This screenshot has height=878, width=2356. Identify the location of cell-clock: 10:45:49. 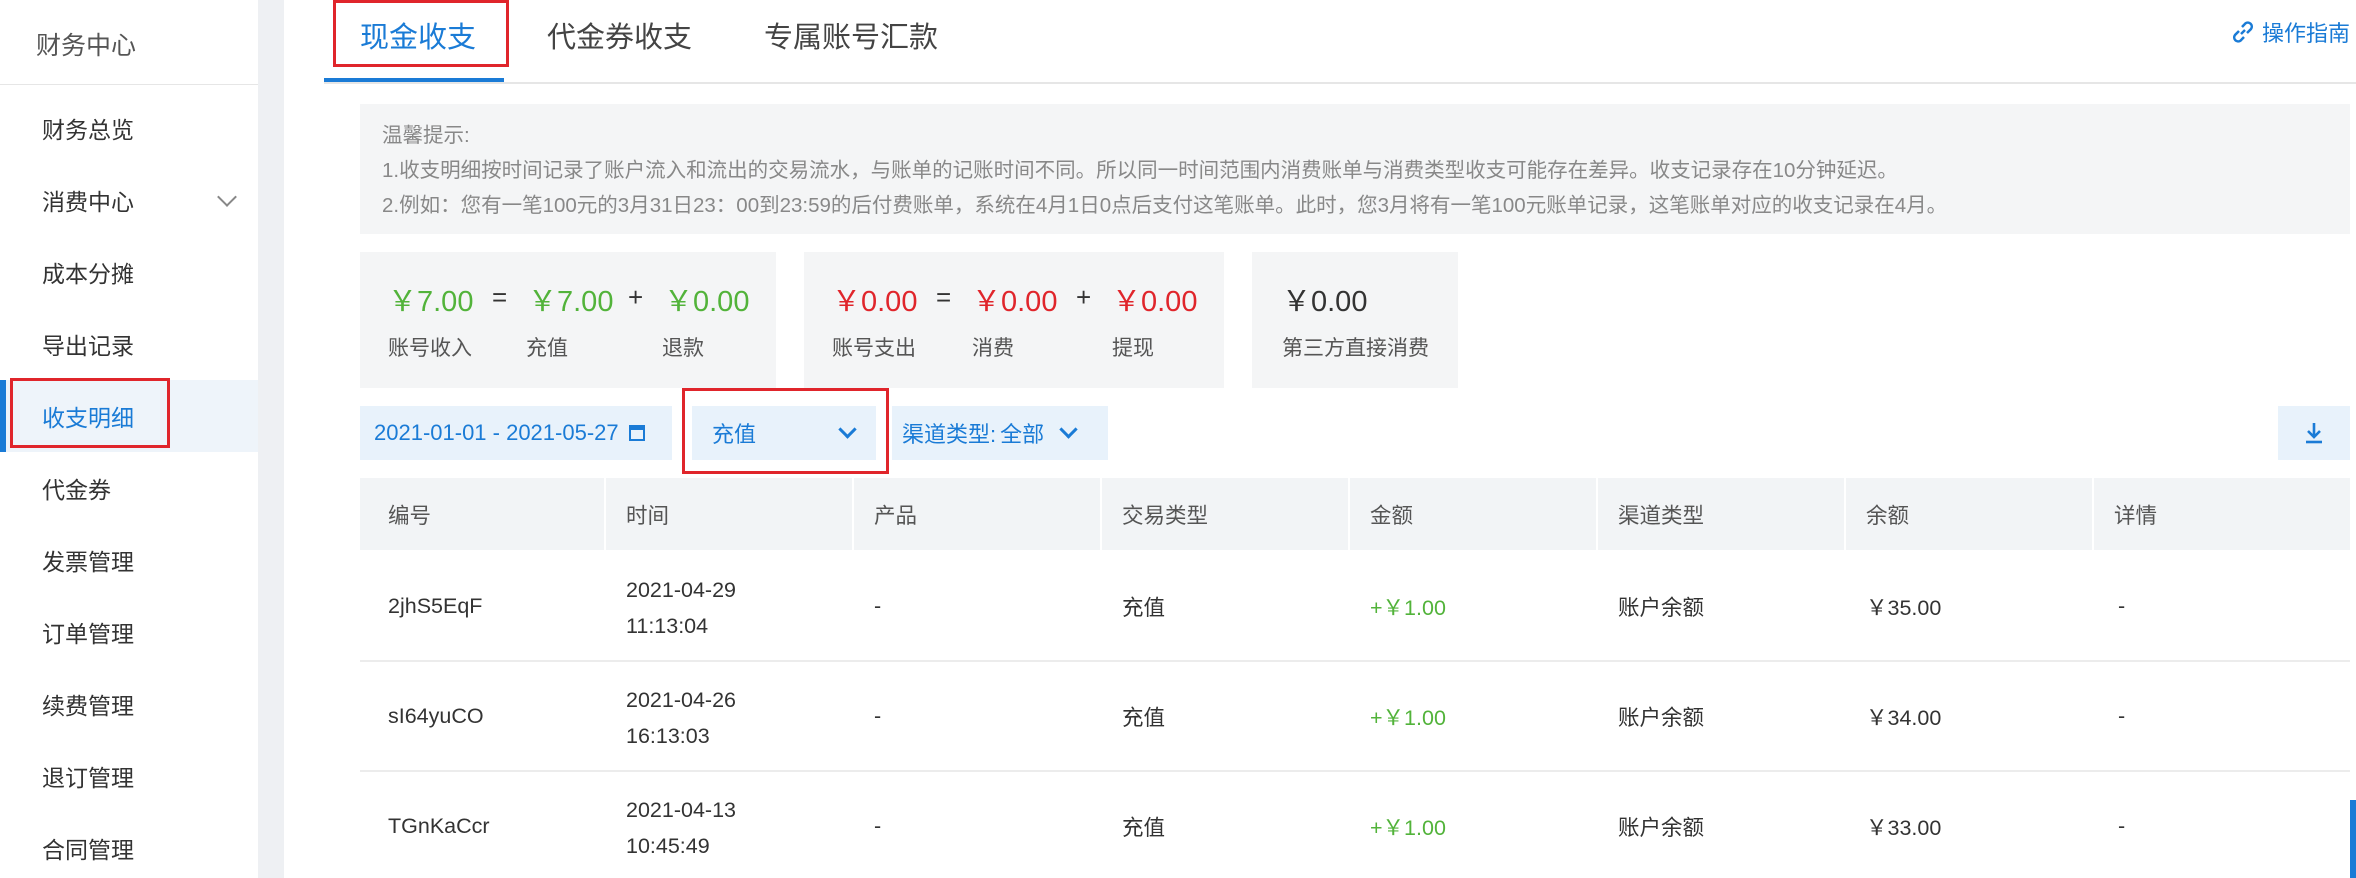
(668, 846).